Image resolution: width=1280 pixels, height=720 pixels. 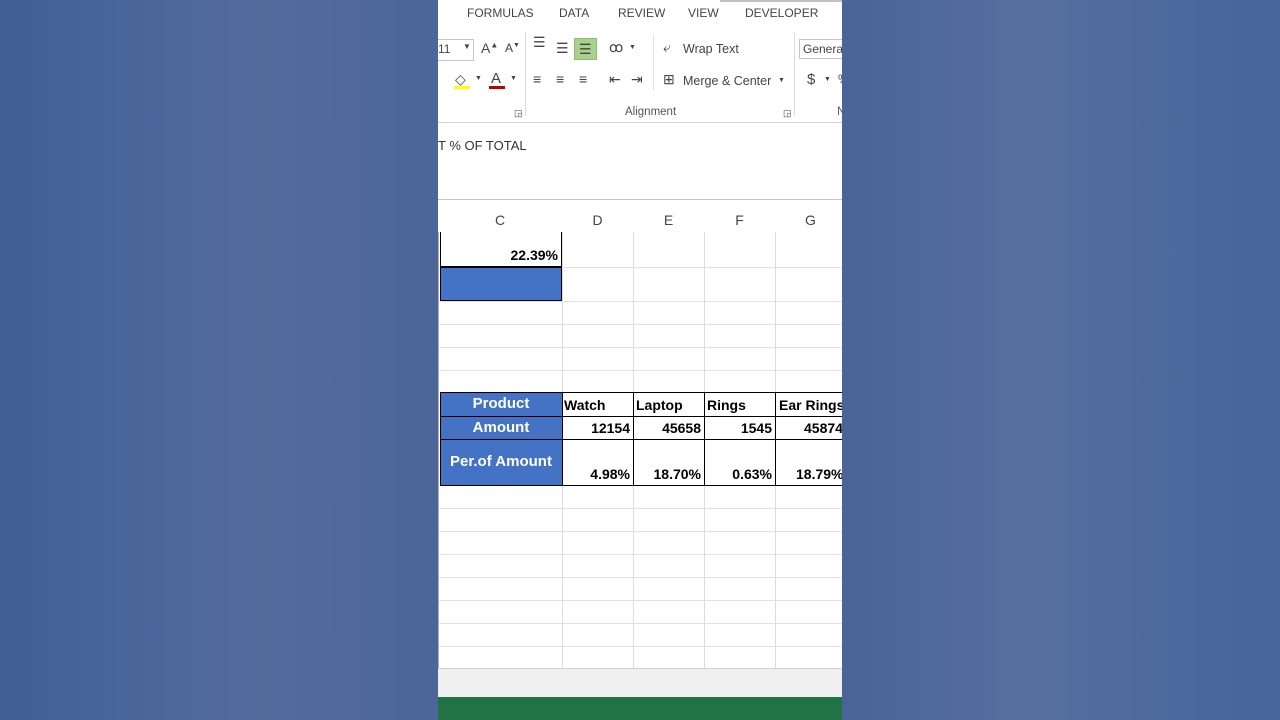 What do you see at coordinates (752, 474) in the screenshot?
I see `percent-value: 0.63%` at bounding box center [752, 474].